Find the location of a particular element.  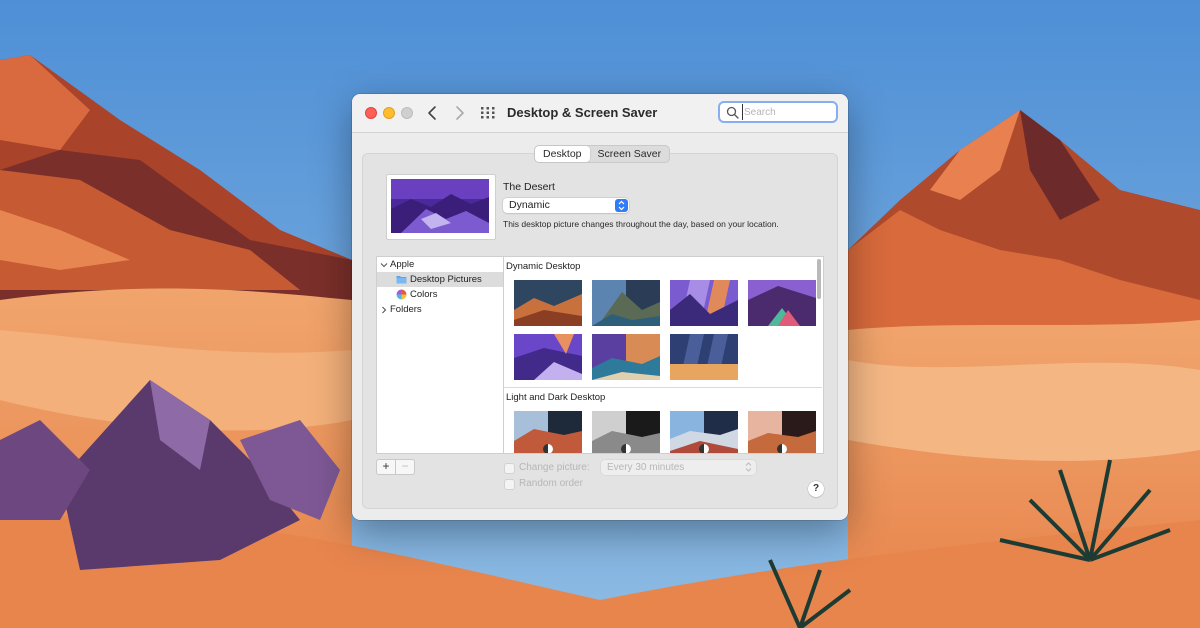

disclosure-expanded-icon is located at coordinates (384, 265).